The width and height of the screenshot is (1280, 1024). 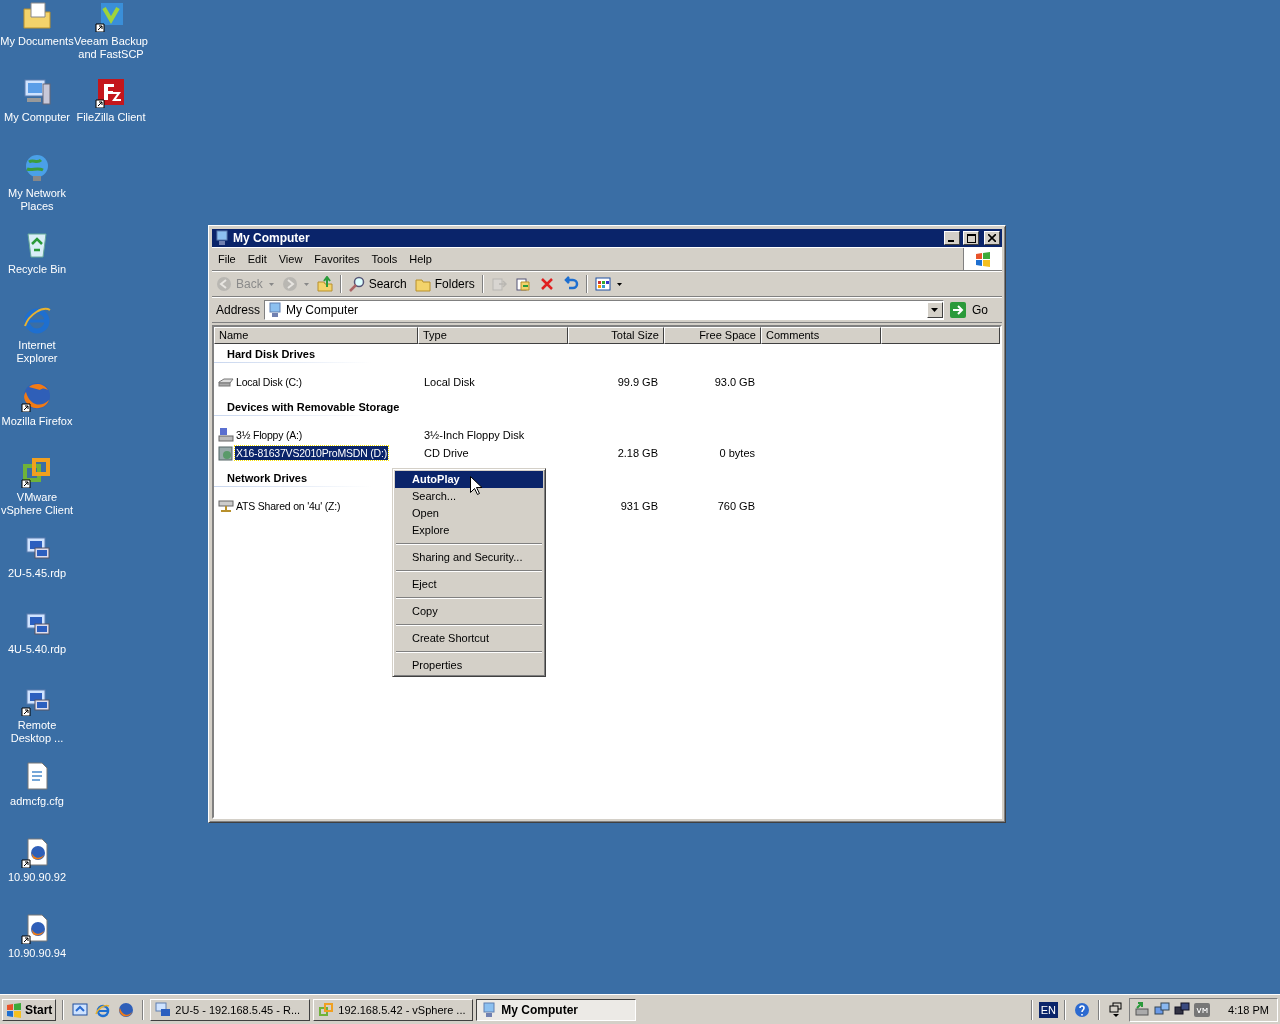 I want to click on drive-name: Local Disk (C:), so click(x=269, y=382).